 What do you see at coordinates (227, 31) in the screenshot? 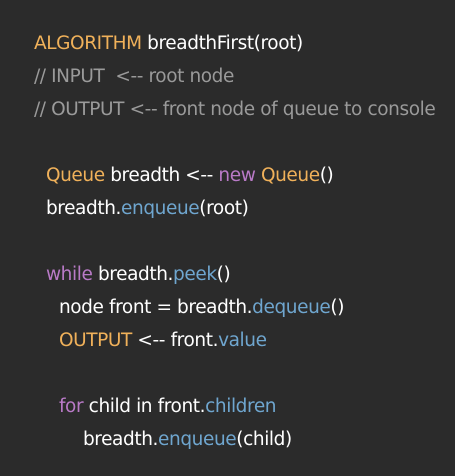
I see `code-line-1: ALGORITHM breadthFirst(root)` at bounding box center [227, 31].